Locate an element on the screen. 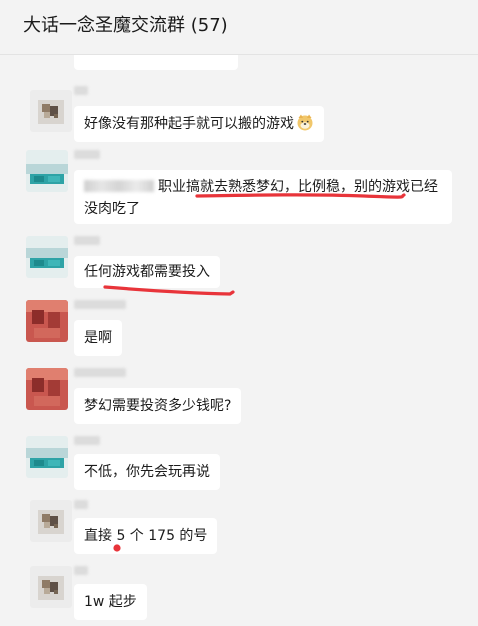  message-bubble: 1w 起步 is located at coordinates (110, 602).